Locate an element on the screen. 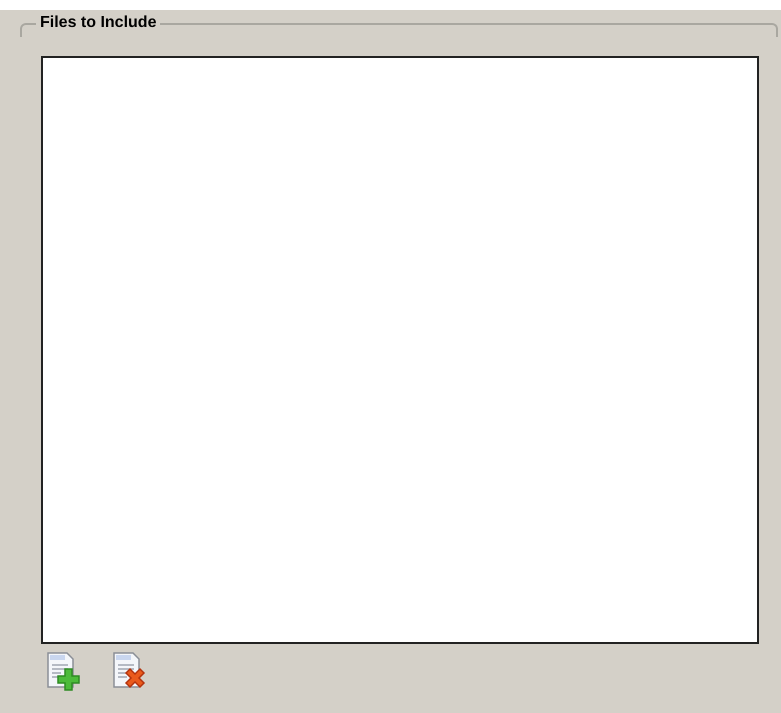 The image size is (781, 713). add-file-icon is located at coordinates (63, 671).